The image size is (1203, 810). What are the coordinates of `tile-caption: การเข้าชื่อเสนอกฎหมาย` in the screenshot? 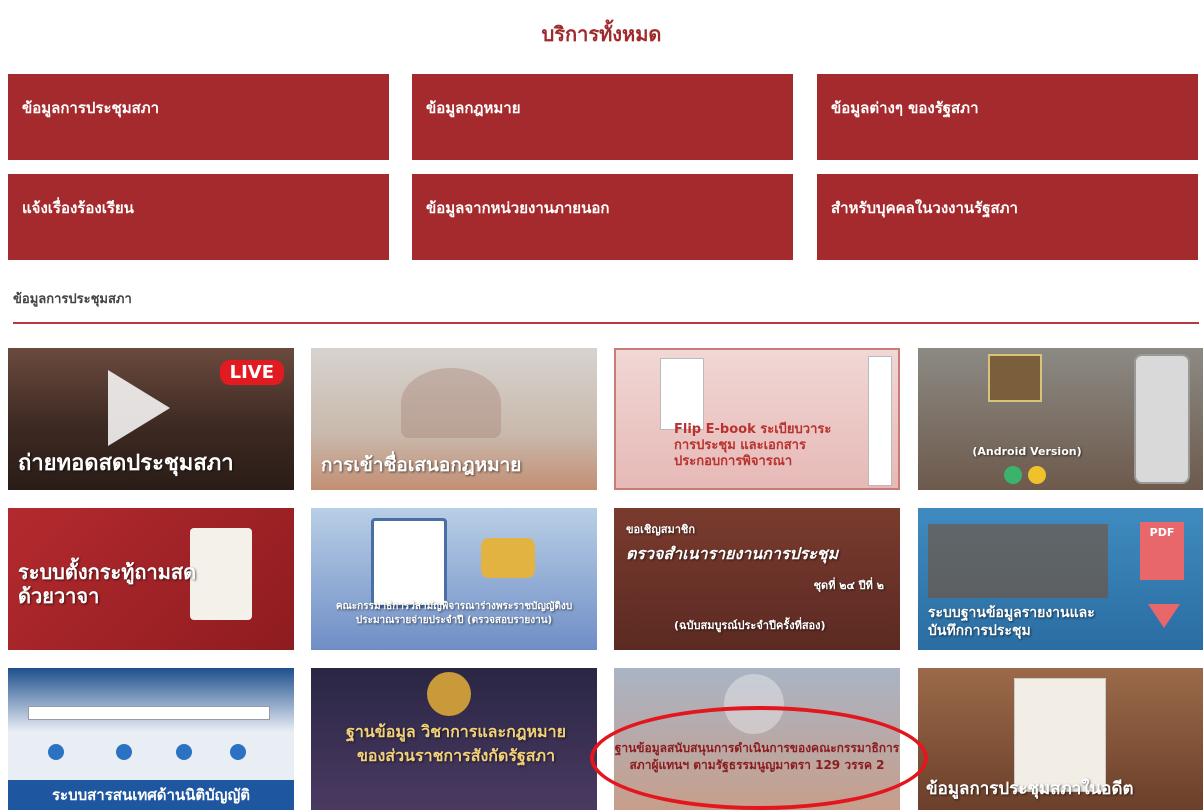 It's located at (421, 465).